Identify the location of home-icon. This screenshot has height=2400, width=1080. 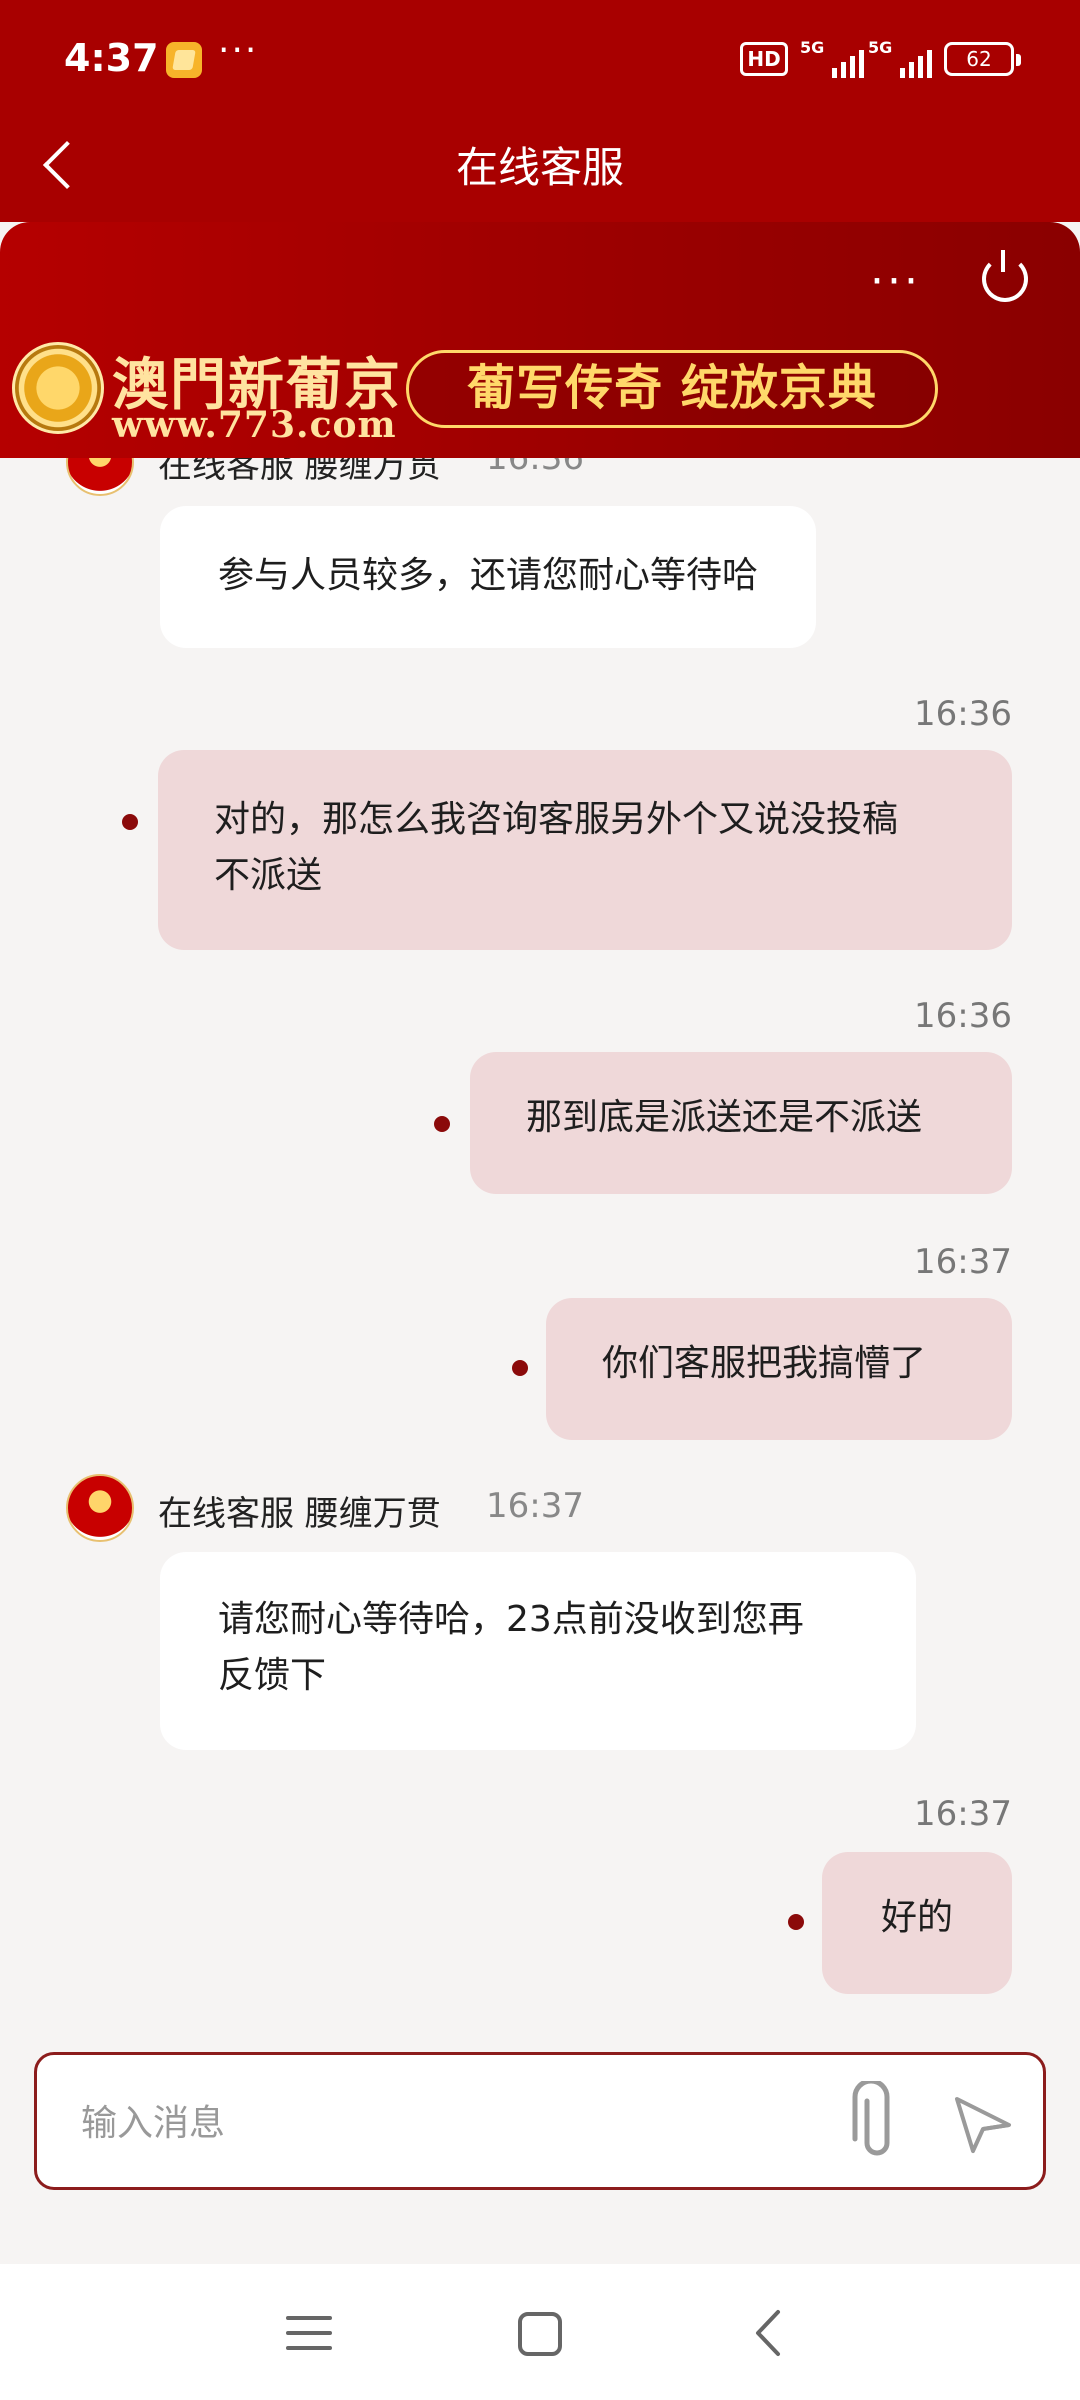
(540, 2334).